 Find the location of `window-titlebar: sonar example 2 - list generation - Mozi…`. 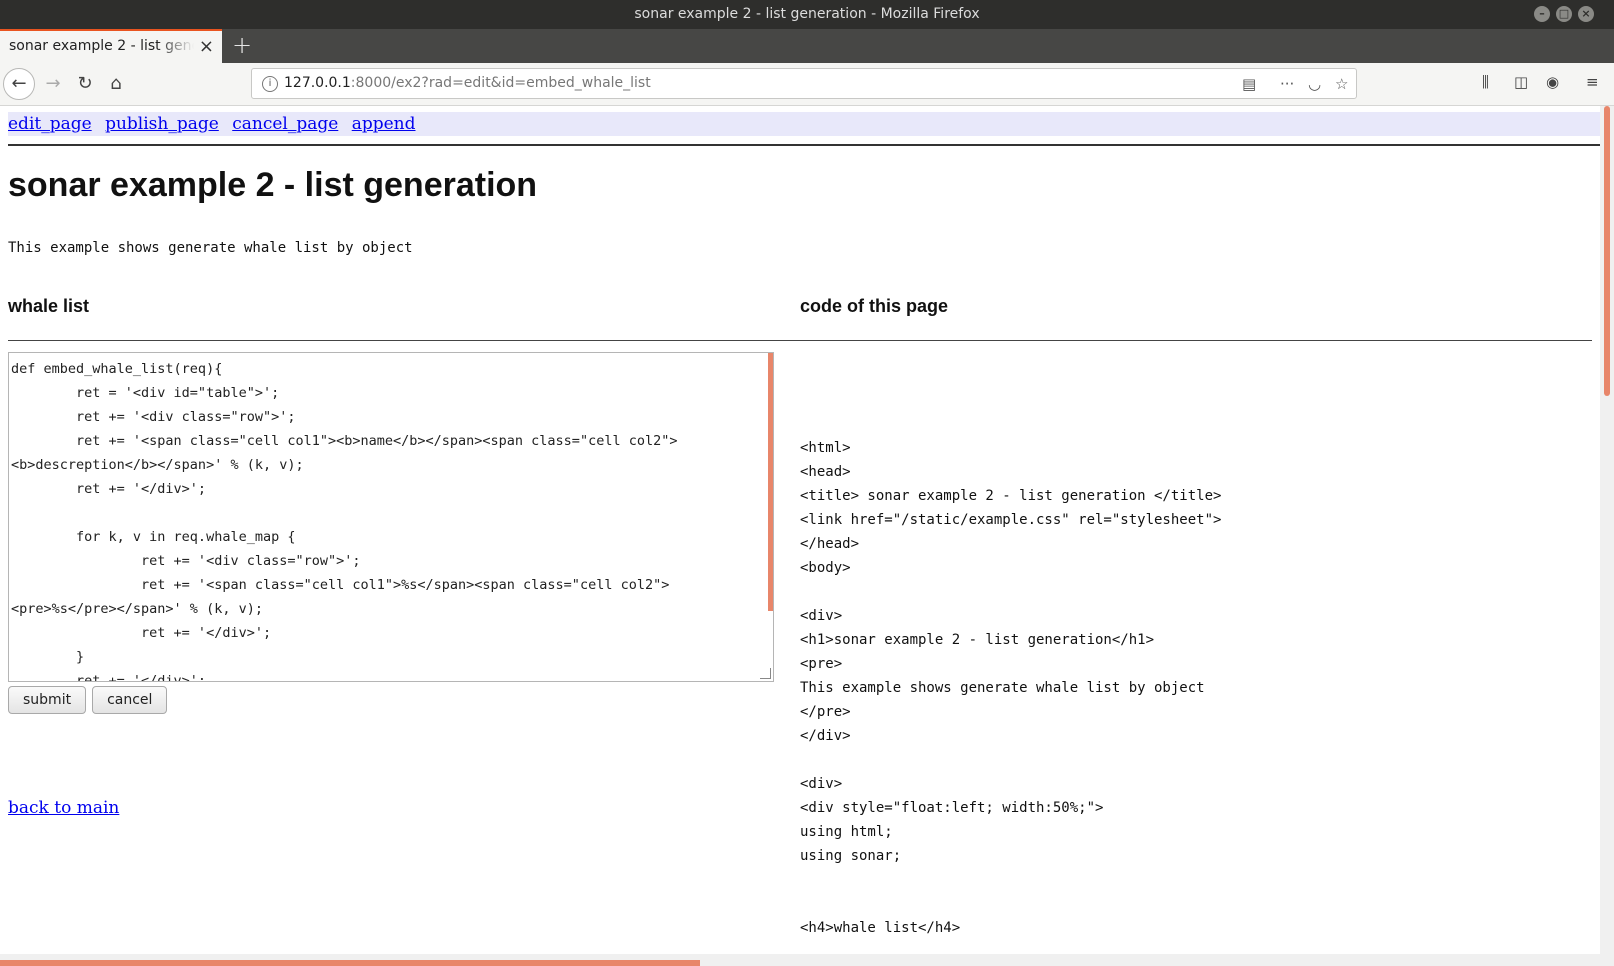

window-titlebar: sonar example 2 - list generation - Mozi… is located at coordinates (807, 14).